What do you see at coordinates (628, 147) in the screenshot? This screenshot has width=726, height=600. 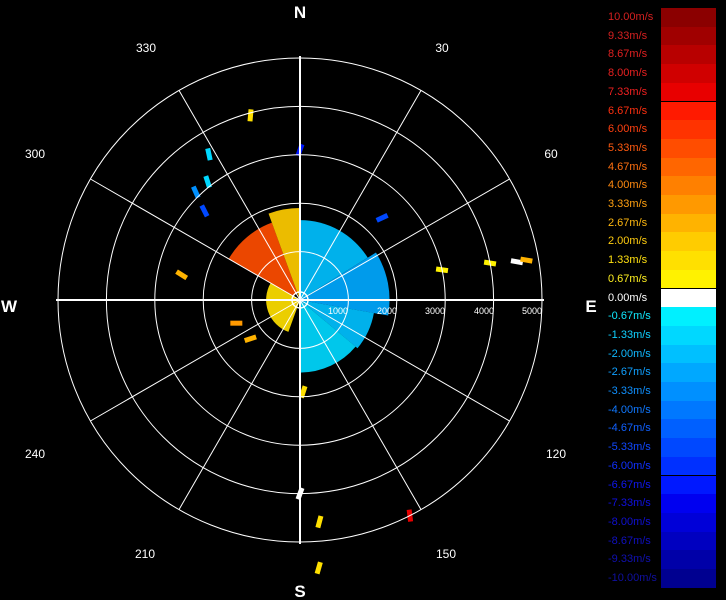 I see `legend-label: 5.33m/s` at bounding box center [628, 147].